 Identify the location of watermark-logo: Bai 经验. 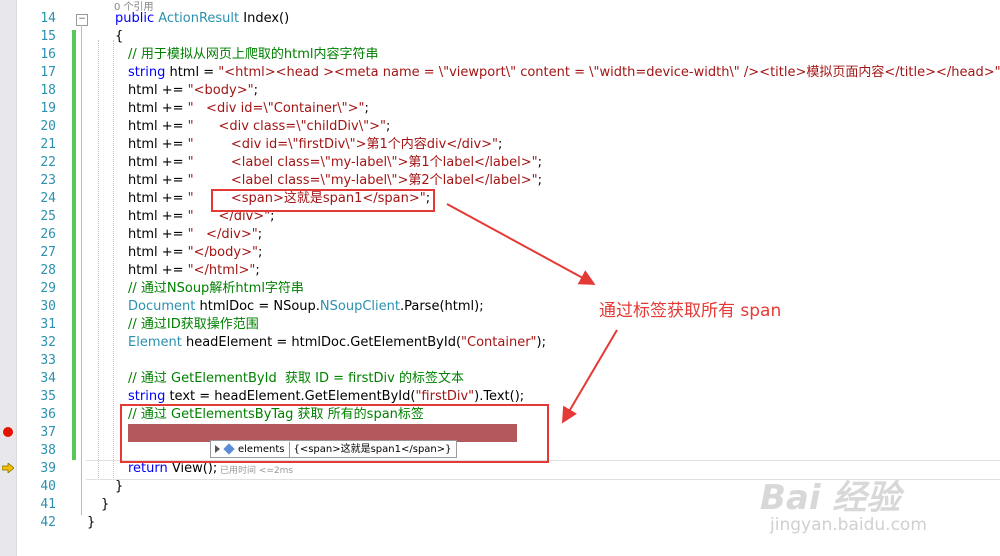
(830, 498).